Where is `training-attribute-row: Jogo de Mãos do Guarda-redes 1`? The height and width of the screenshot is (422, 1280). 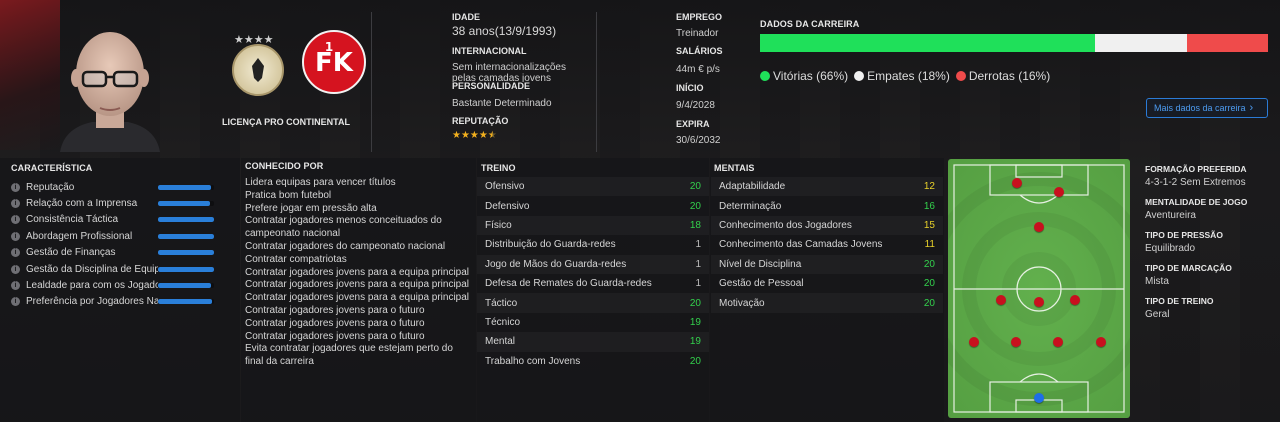 training-attribute-row: Jogo de Mãos do Guarda-redes 1 is located at coordinates (593, 264).